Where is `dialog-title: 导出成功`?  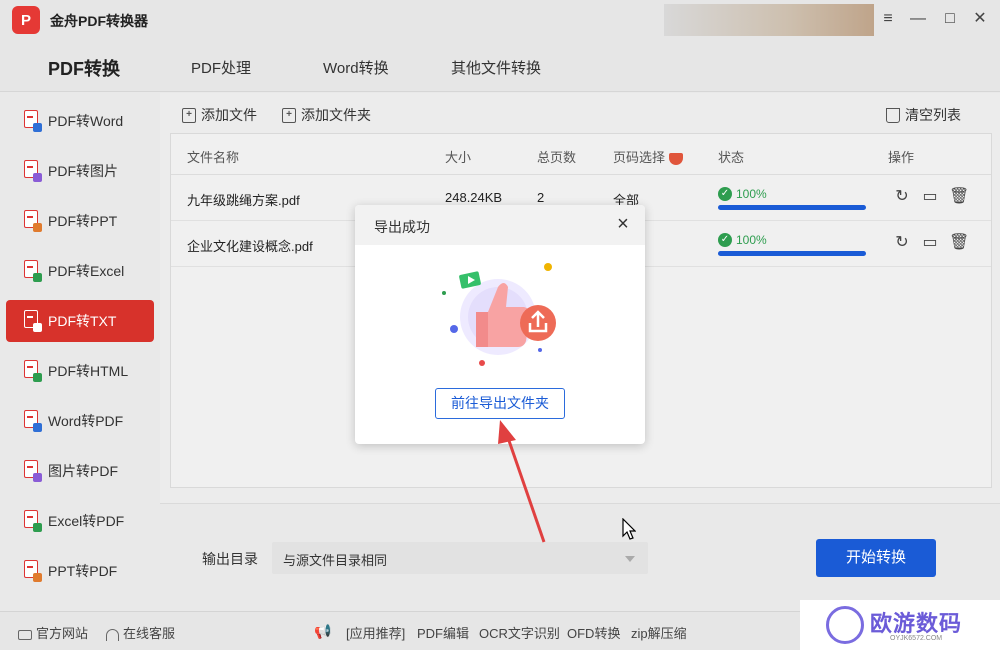
dialog-title: 导出成功 is located at coordinates (402, 227).